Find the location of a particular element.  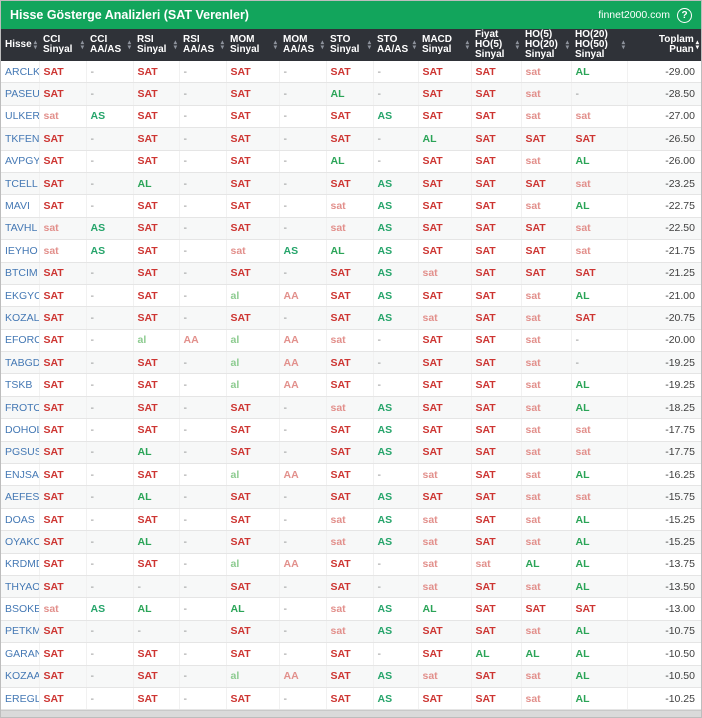

ticker-cell: AVPGY is located at coordinates (20, 161).